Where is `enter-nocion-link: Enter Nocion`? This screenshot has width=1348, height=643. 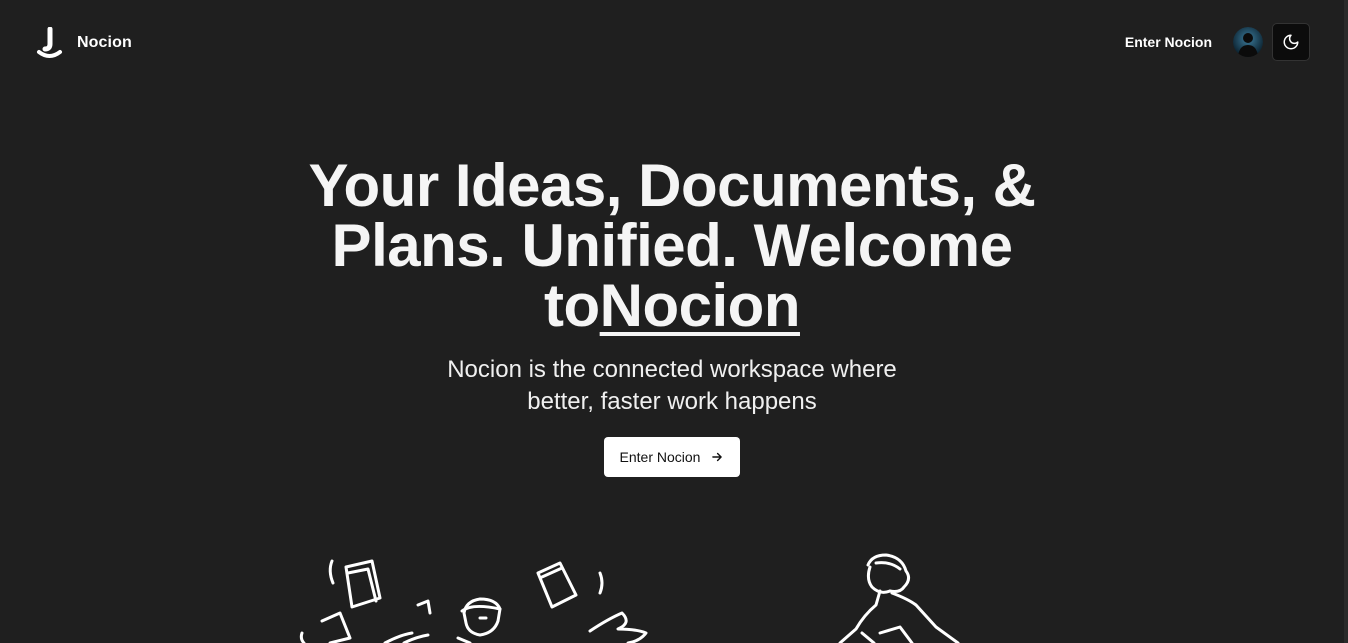
enter-nocion-link: Enter Nocion is located at coordinates (1168, 42).